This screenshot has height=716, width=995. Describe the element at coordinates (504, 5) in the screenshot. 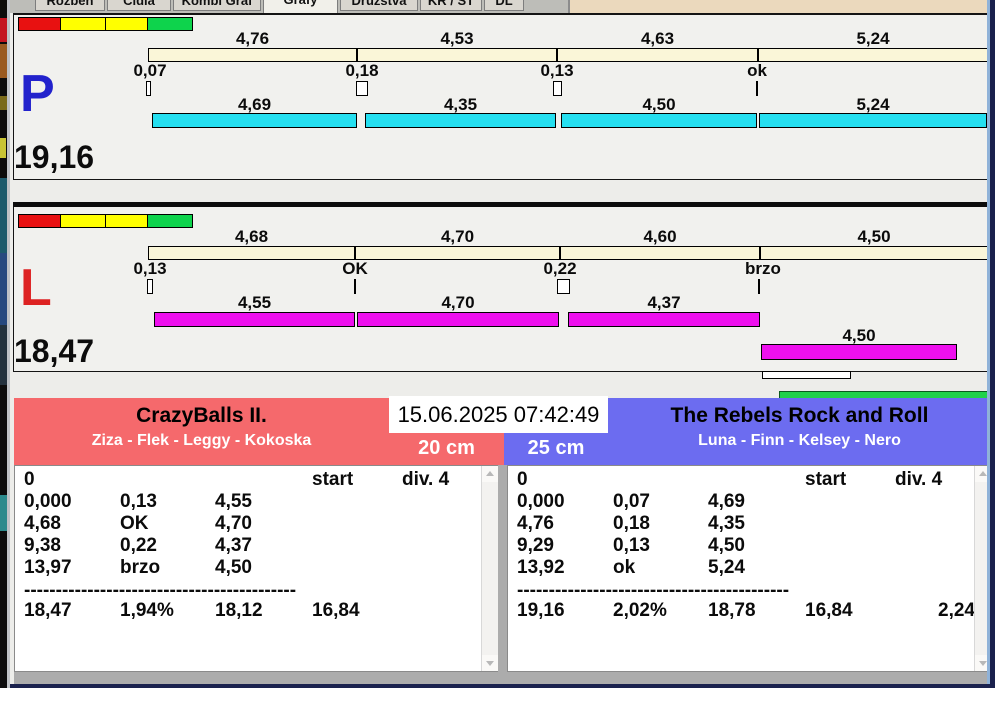

I see `tab-dl: DL` at that location.